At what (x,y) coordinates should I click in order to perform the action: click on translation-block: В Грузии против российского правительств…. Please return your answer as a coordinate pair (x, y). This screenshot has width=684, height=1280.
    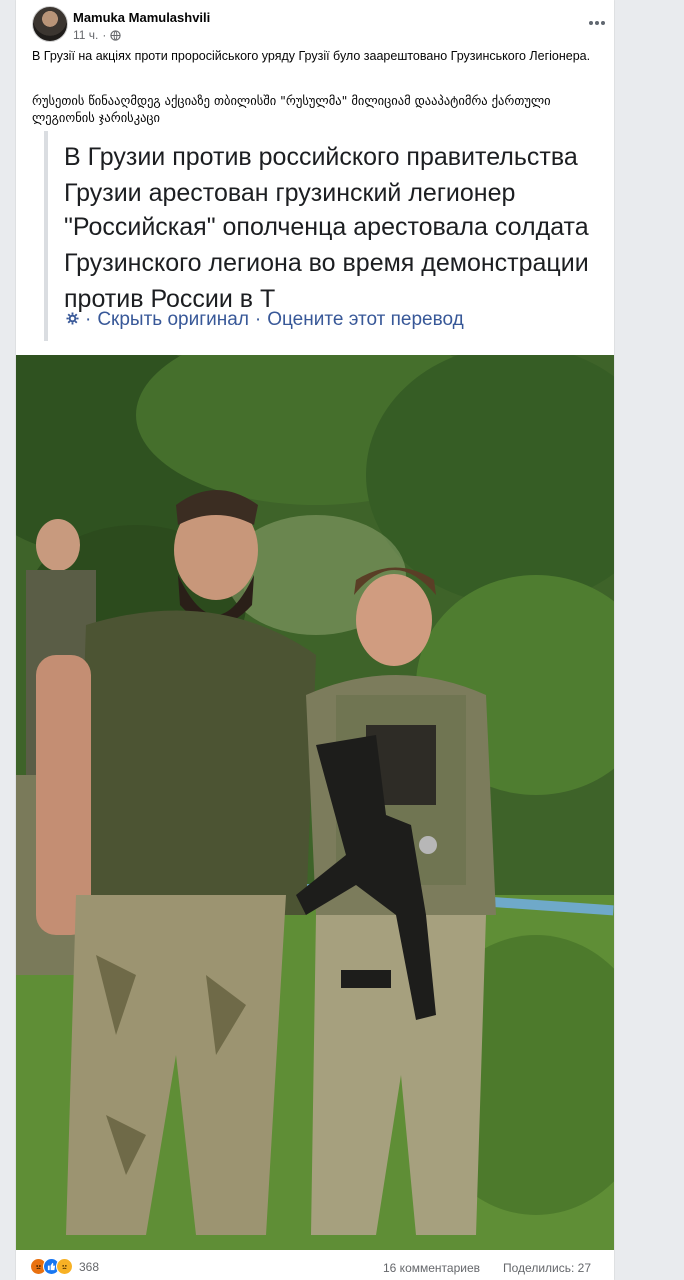
    Looking at the image, I should click on (331, 236).